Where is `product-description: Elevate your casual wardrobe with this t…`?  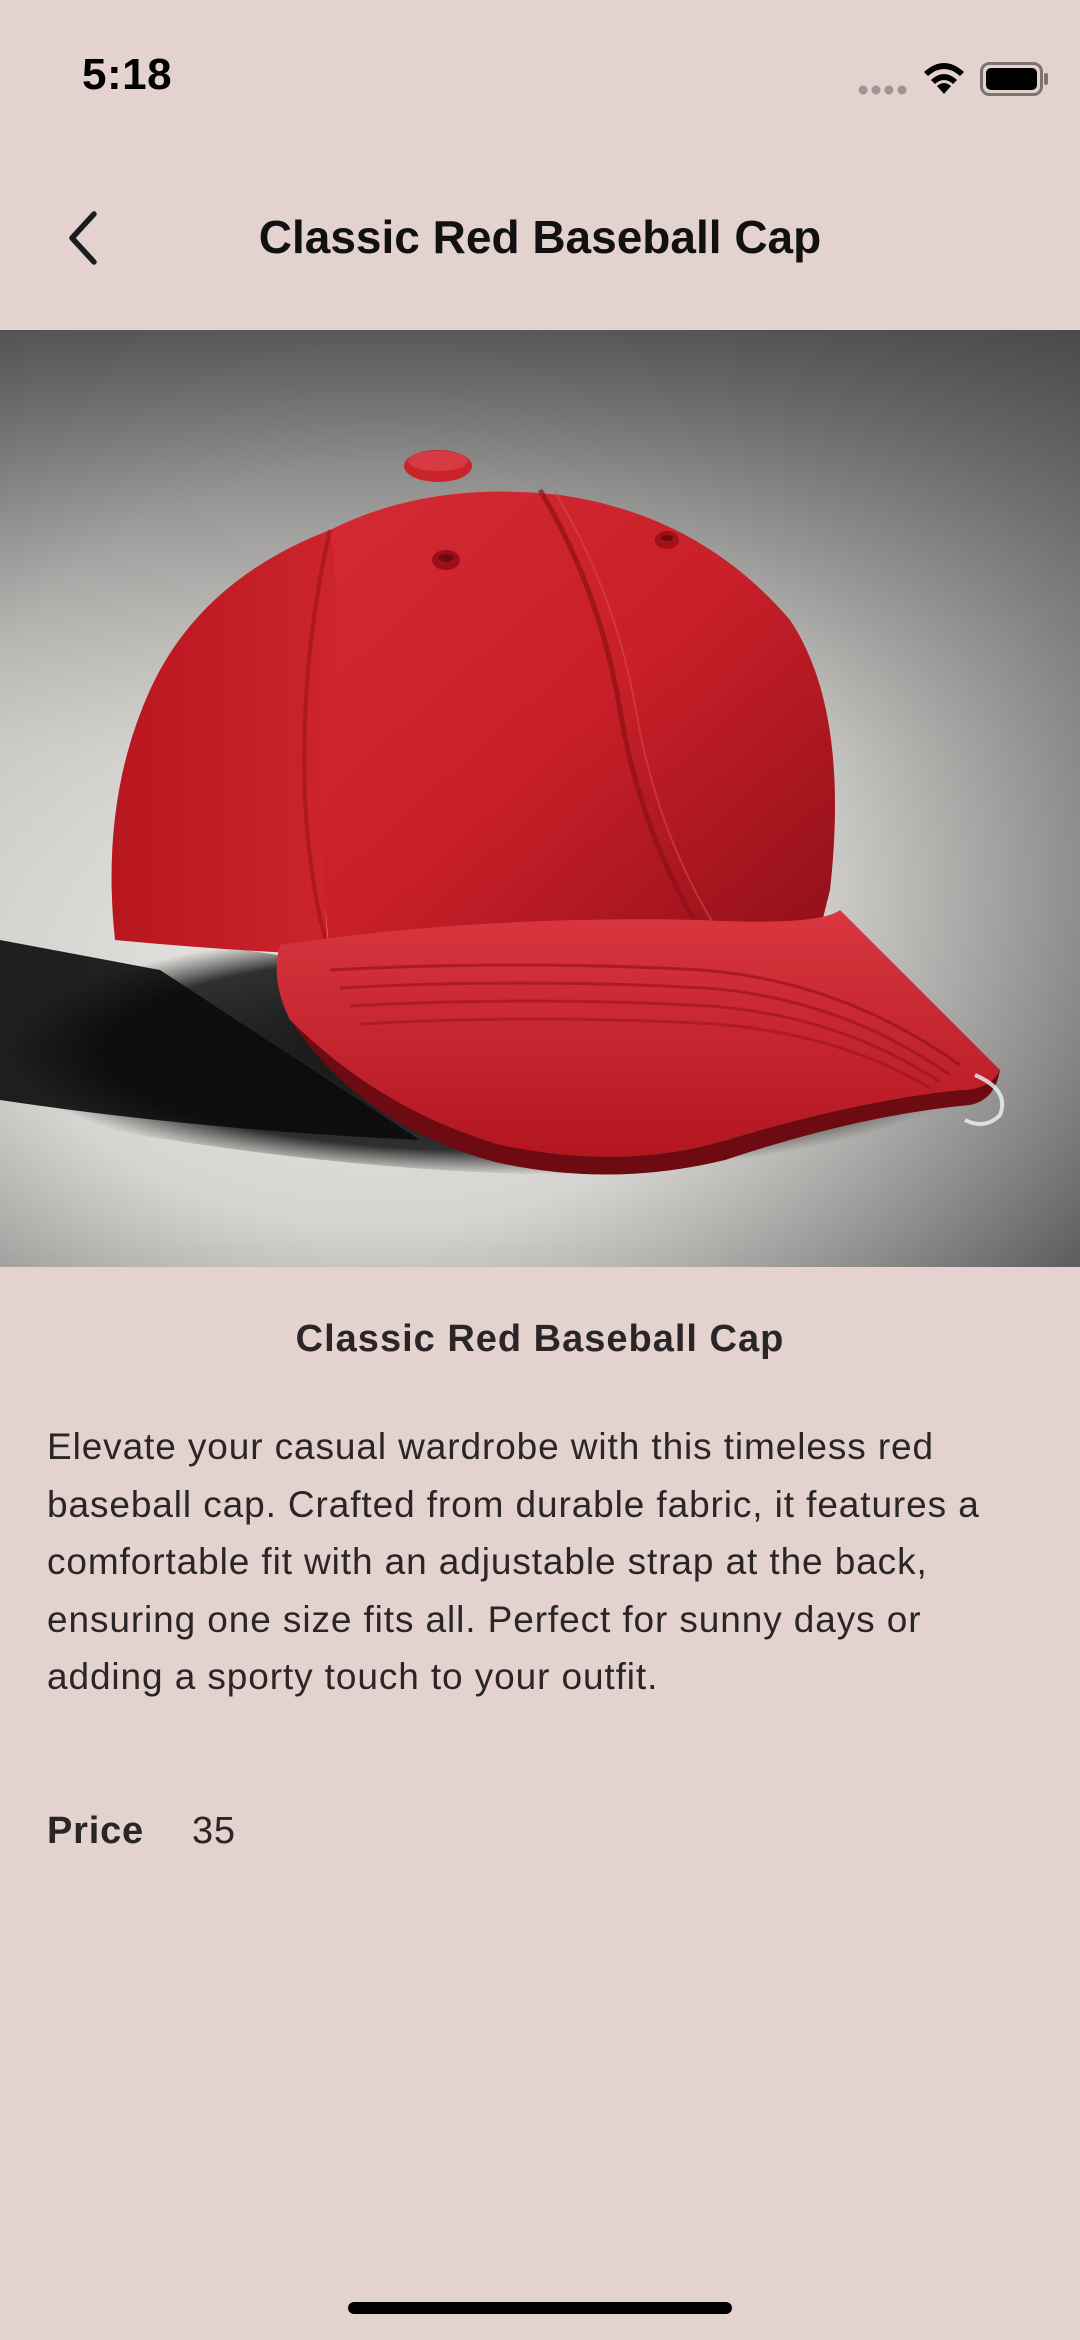 product-description: Elevate your casual wardrobe with this t… is located at coordinates (513, 1561).